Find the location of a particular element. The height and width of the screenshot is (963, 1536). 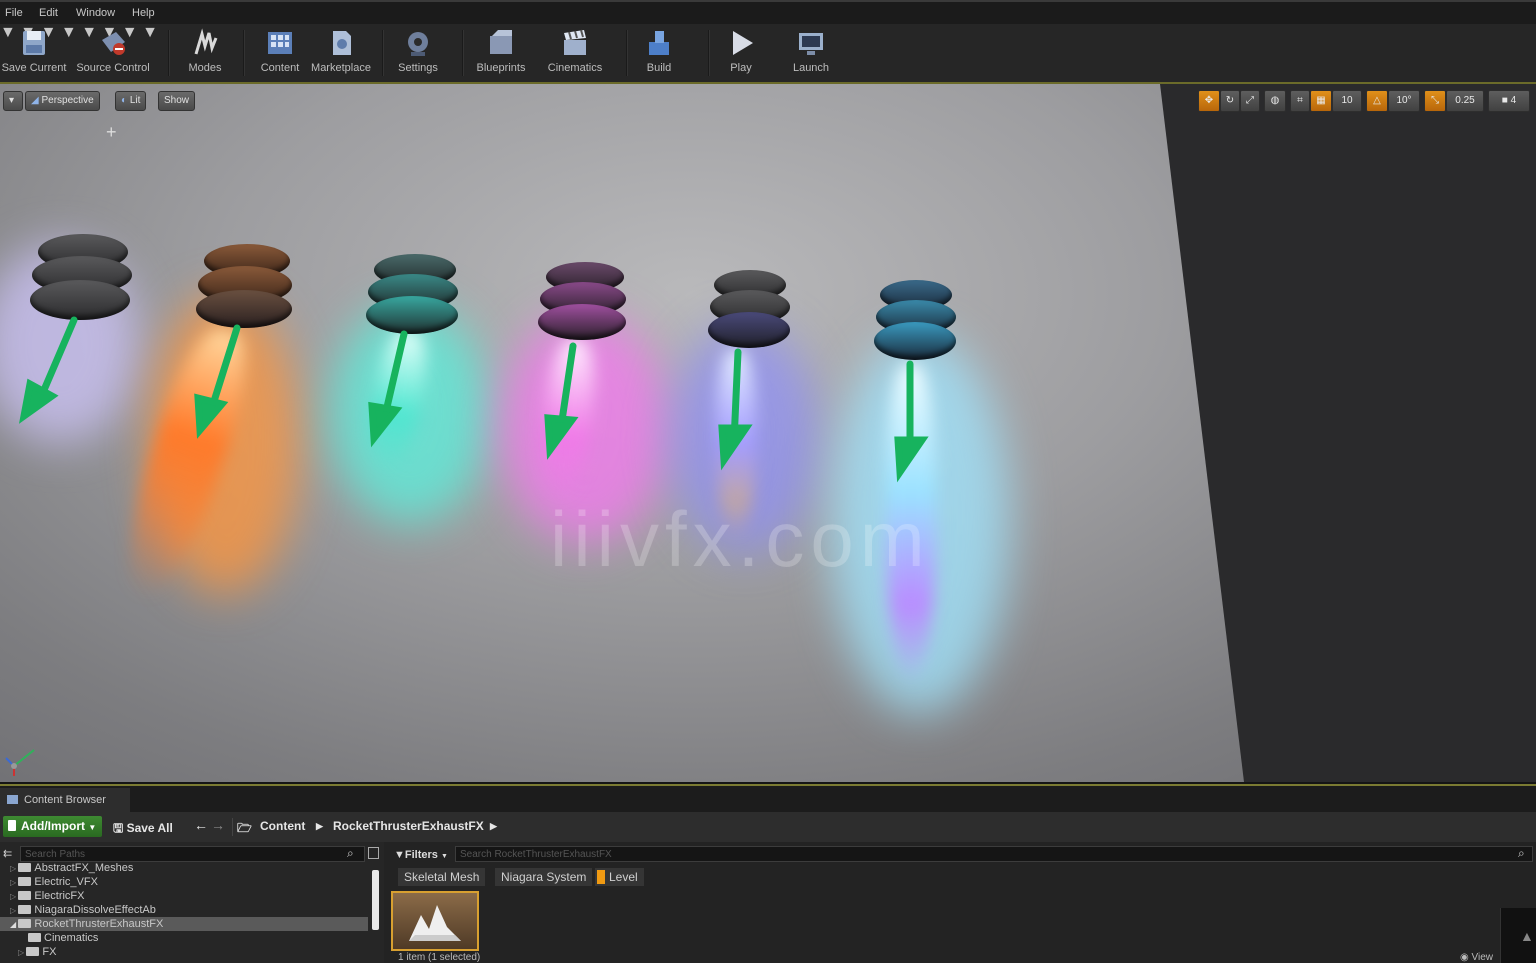

content-browser-icon is located at coordinates (12, 799).